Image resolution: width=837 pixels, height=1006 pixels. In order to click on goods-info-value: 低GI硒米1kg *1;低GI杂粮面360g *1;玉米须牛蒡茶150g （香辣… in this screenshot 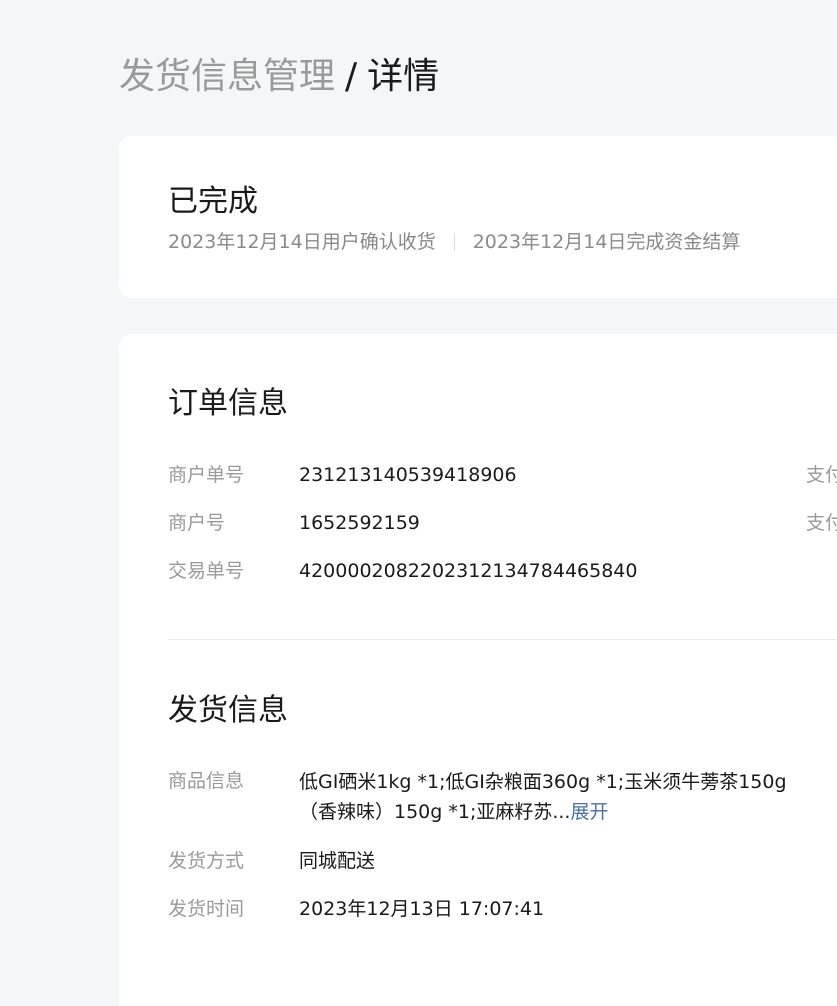, I will do `click(543, 797)`.